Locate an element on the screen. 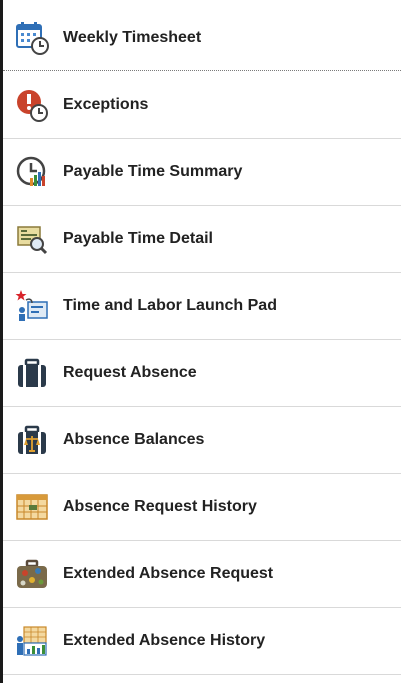  menu-item-label: Payable Time Detail is located at coordinates (138, 238).